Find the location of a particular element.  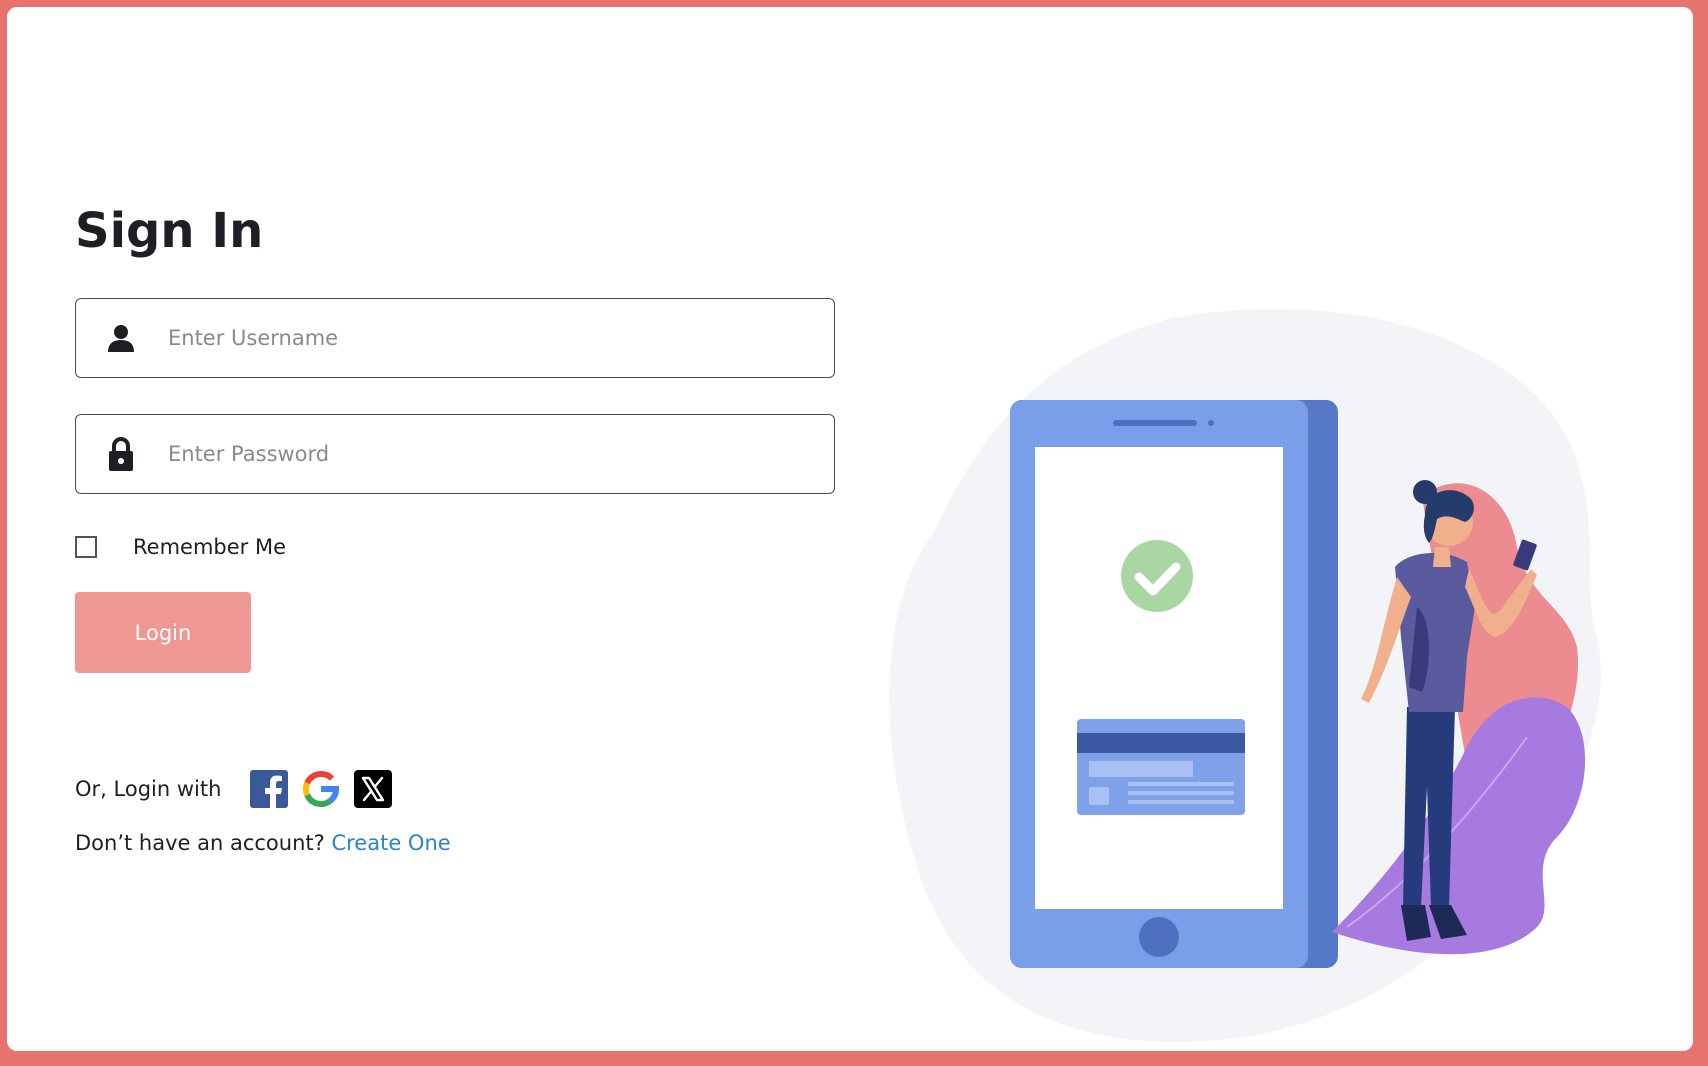

facebook-icon is located at coordinates (269, 789).